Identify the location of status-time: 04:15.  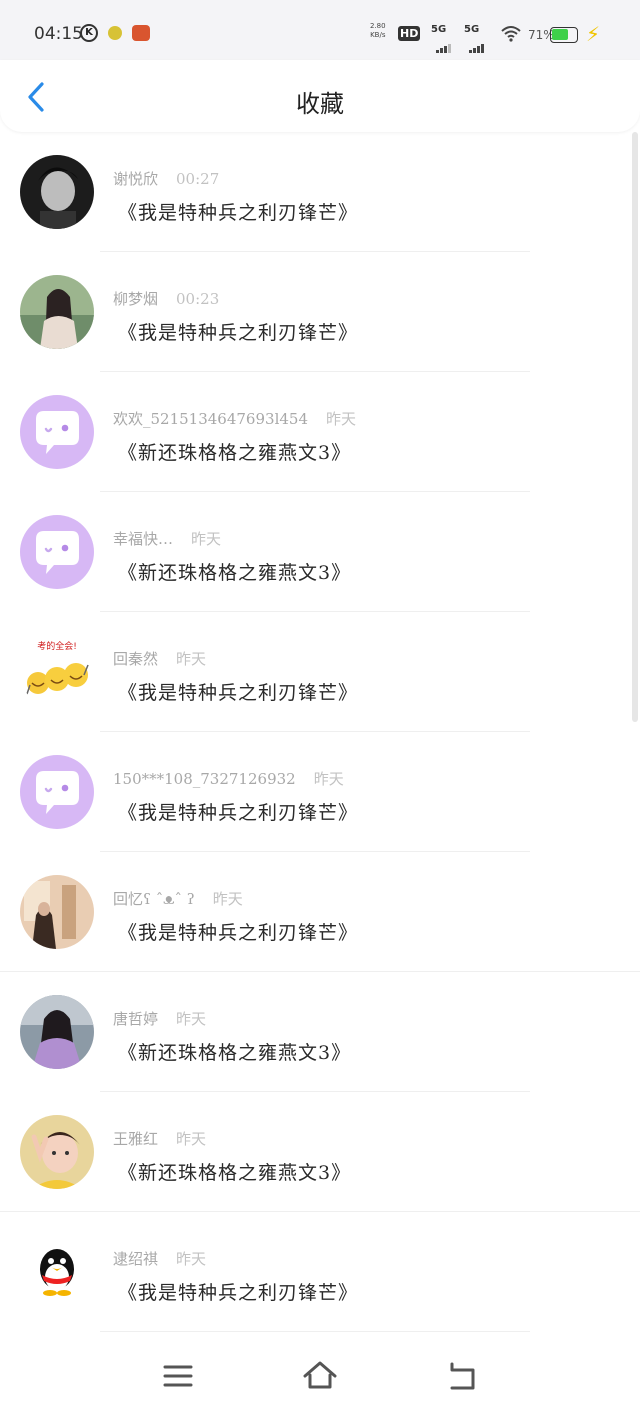
(58, 34).